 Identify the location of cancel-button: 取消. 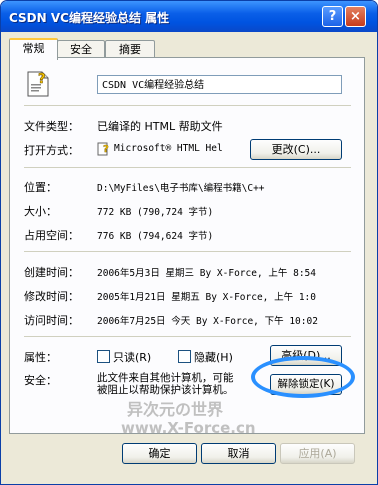
(238, 453).